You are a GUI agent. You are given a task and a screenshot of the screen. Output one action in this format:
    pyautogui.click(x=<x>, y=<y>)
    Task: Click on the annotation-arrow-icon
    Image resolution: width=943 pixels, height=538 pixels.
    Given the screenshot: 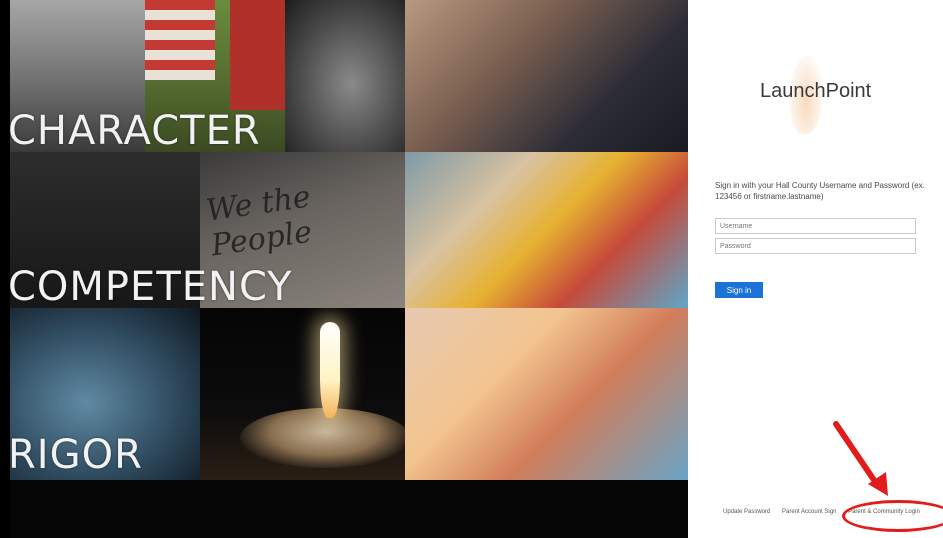 What is the action you would take?
    pyautogui.click(x=860, y=458)
    